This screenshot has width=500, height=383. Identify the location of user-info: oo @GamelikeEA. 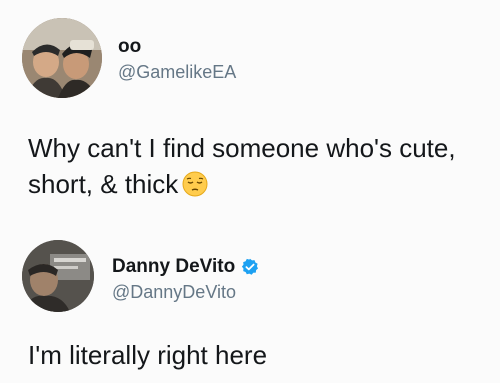
(177, 60).